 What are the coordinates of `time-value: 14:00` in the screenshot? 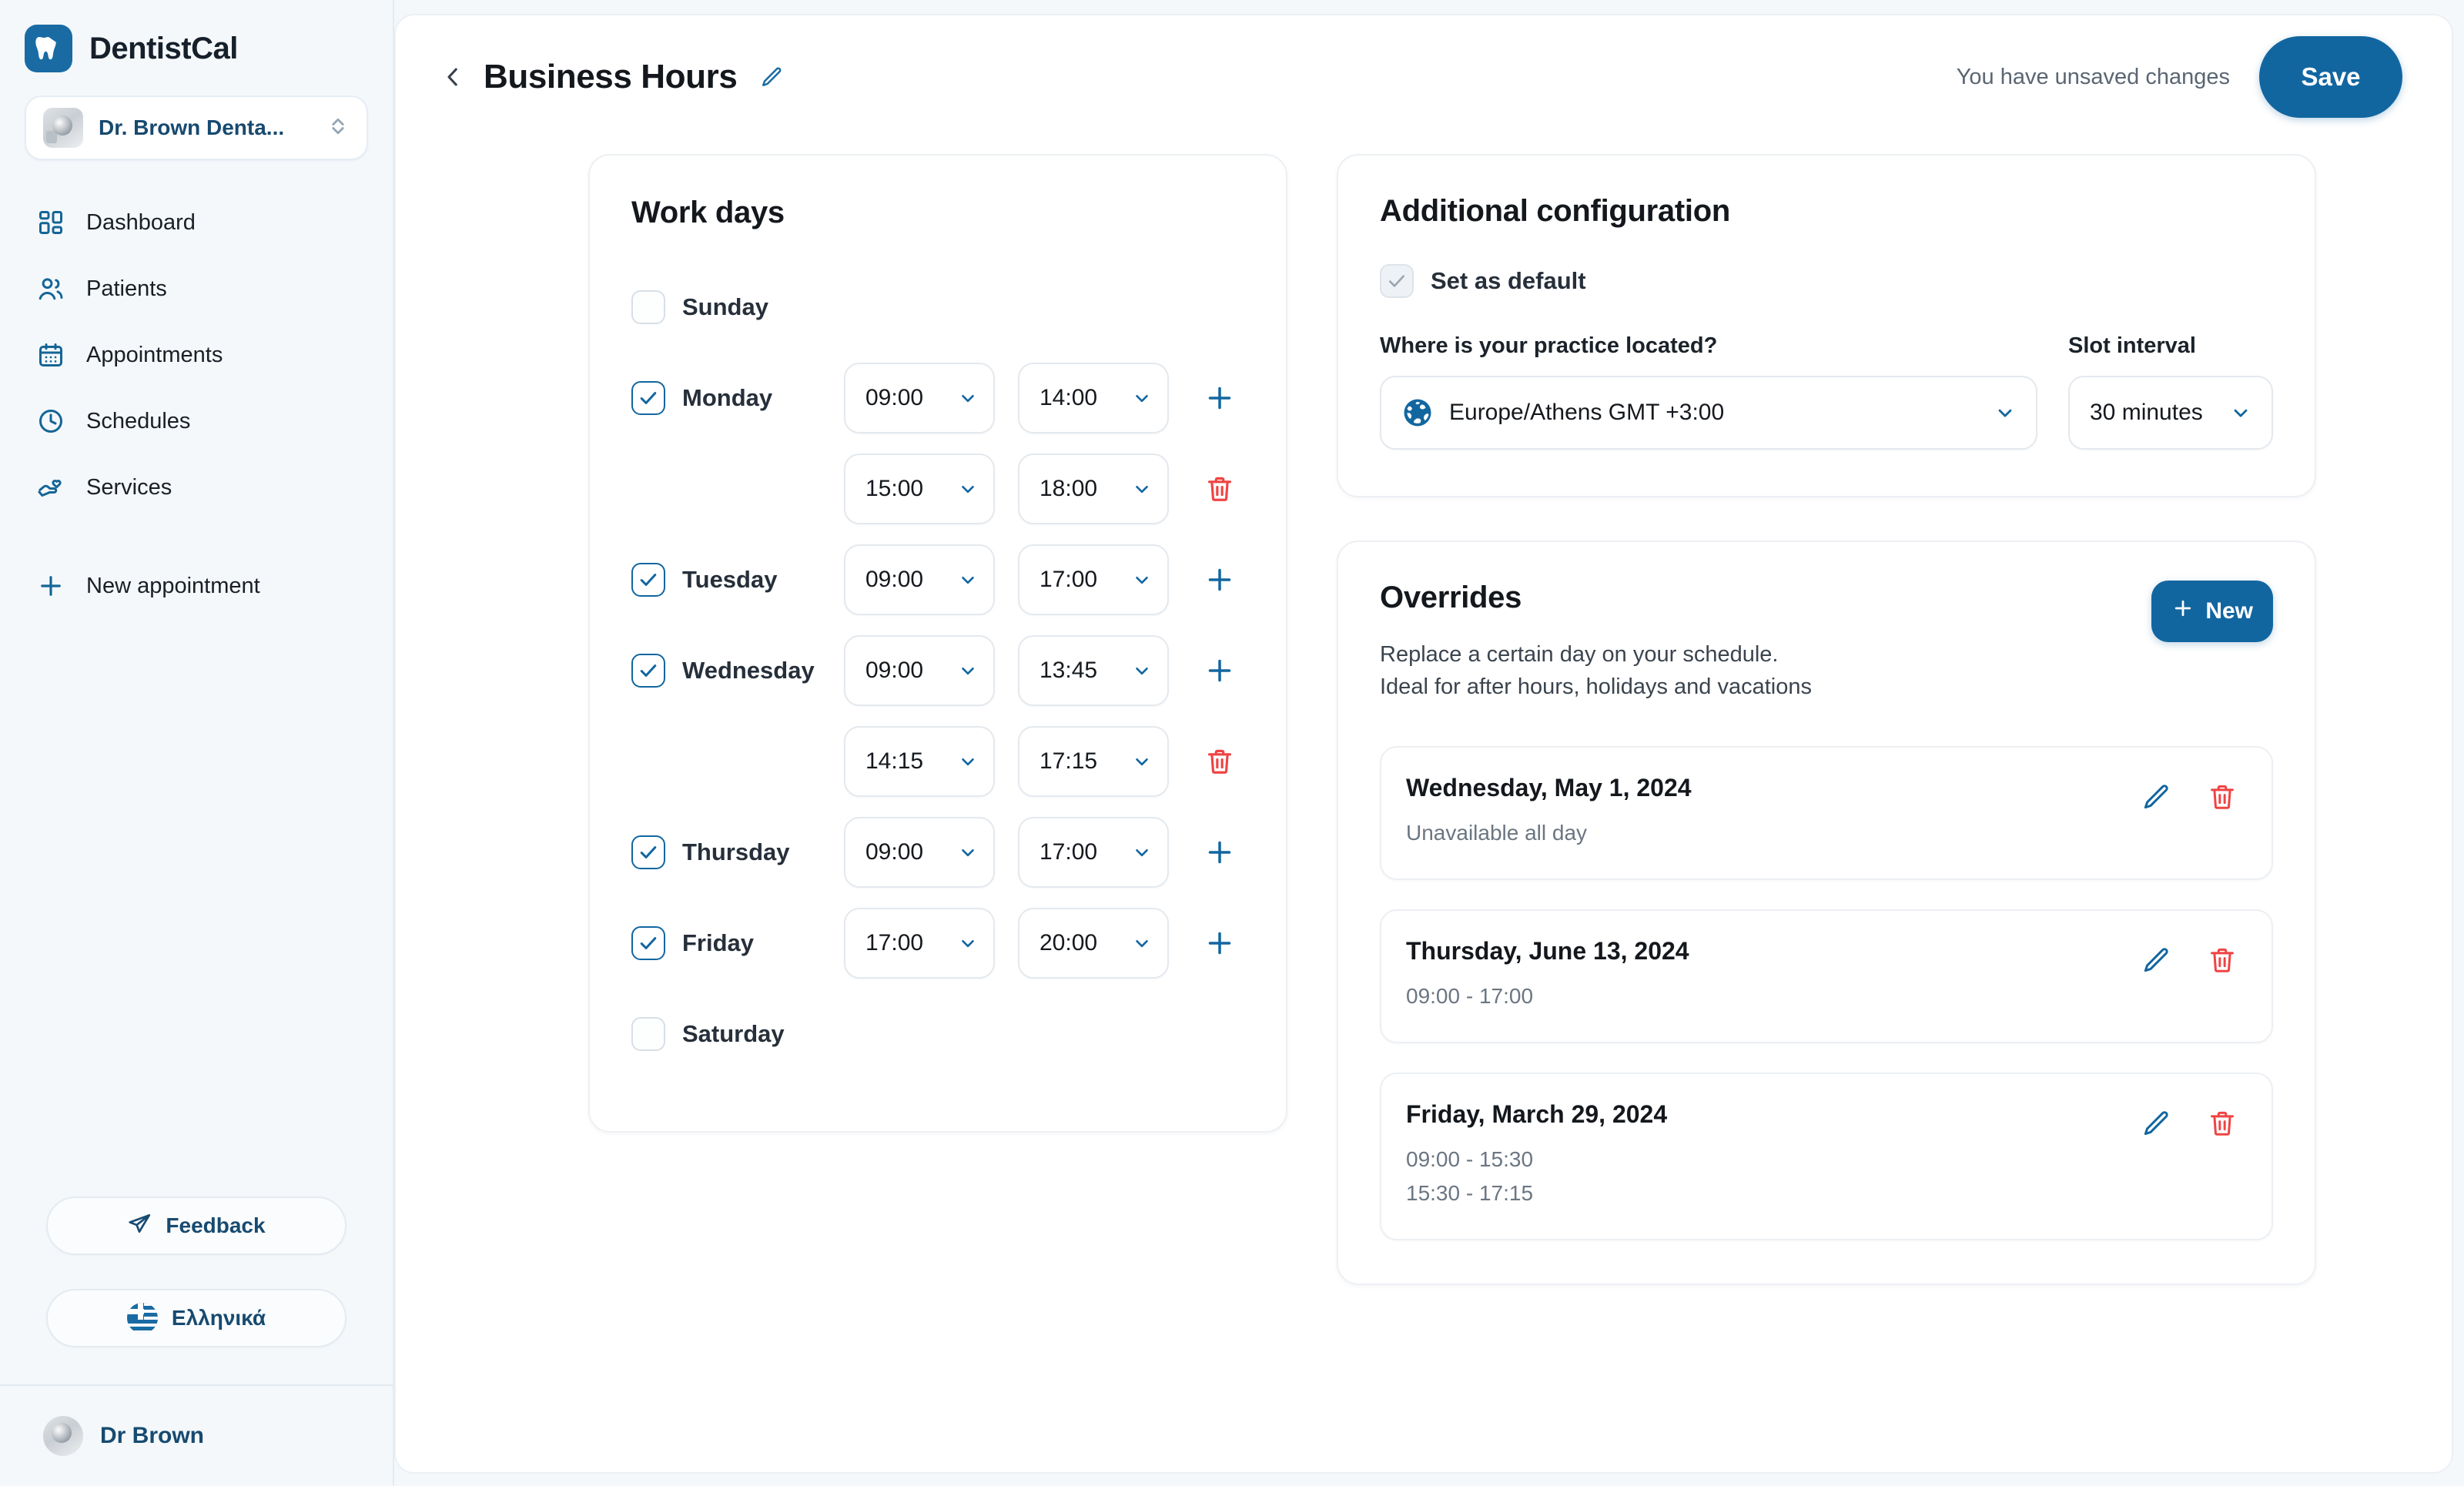 It's located at (1069, 397).